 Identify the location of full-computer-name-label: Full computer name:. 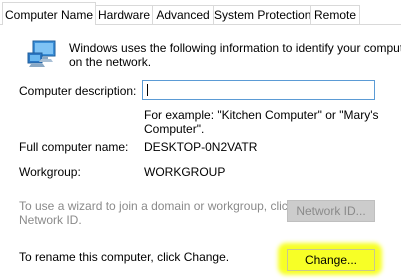
(74, 147).